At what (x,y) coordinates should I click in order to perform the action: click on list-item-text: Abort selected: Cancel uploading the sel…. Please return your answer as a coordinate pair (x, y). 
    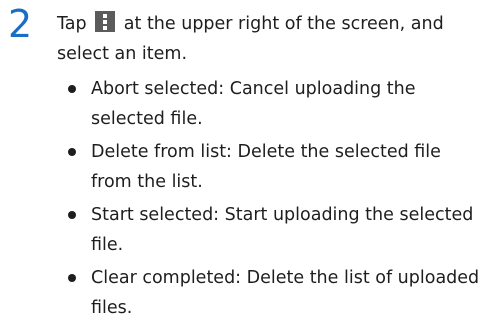
    Looking at the image, I should click on (253, 104).